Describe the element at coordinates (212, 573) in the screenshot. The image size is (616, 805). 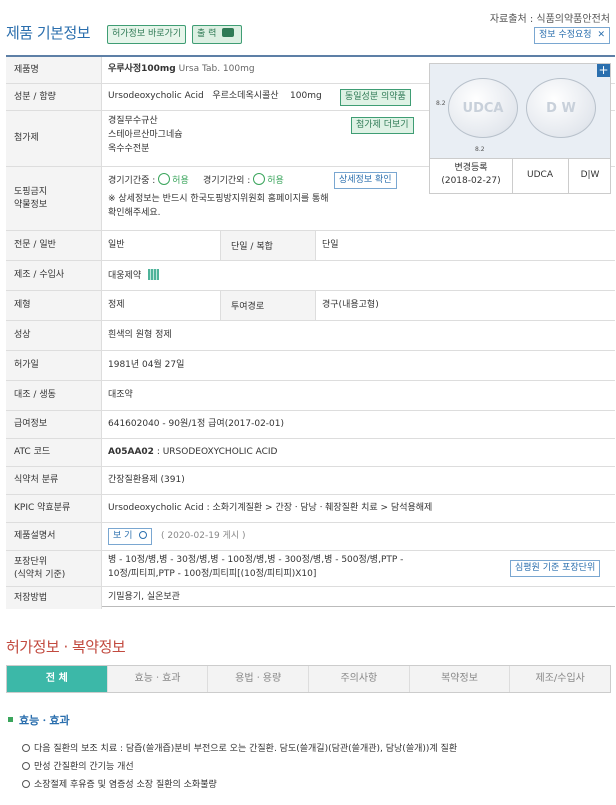
I see `package-line: 10정/피티피,PTP - 100정/피티피[(10정/피티피)X10]` at that location.